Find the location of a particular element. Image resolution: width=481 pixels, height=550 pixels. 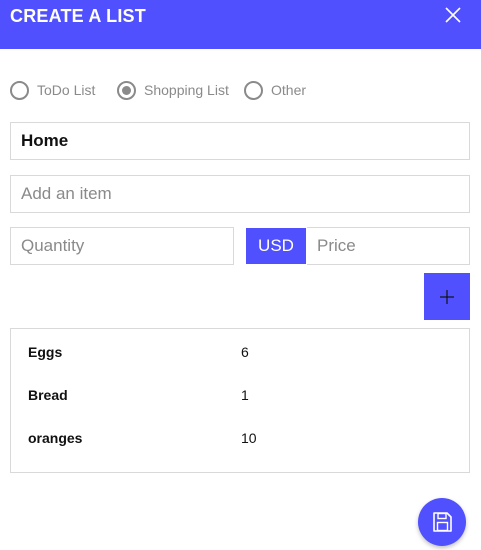

dialog-header: CREATE A LIST is located at coordinates (240, 24).